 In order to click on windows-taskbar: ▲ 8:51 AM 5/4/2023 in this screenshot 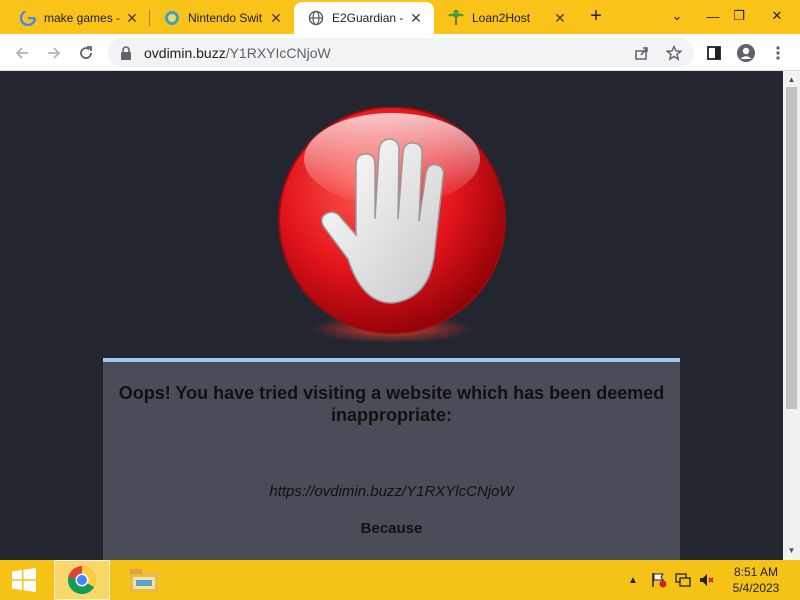, I will do `click(400, 580)`.